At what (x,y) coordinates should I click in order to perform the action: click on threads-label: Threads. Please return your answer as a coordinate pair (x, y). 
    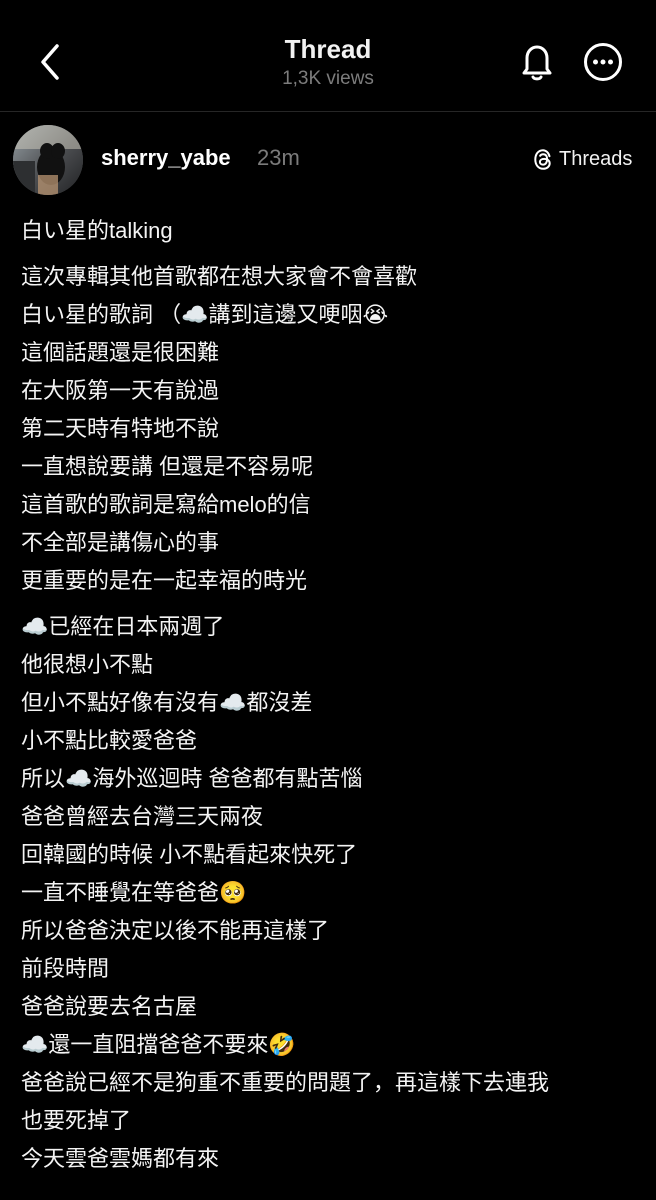
    Looking at the image, I should click on (596, 159).